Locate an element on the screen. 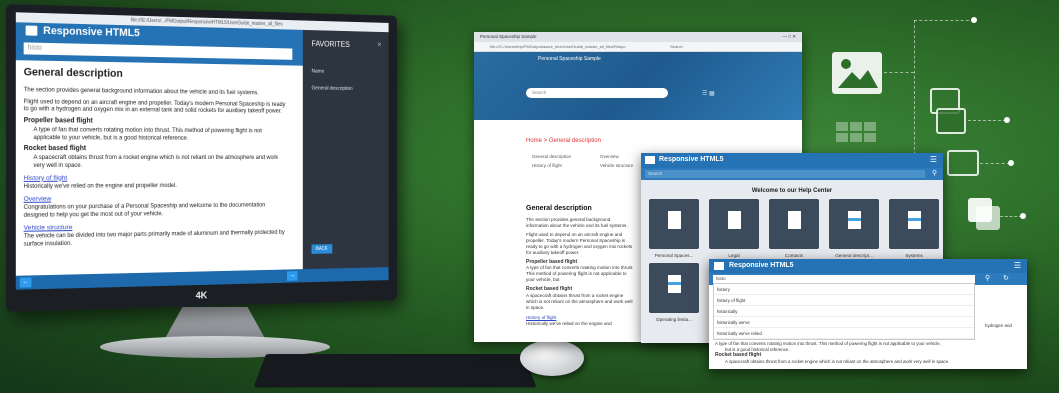 The width and height of the screenshot is (1059, 393). toc-list: General description History of flight is located at coordinates (551, 161).